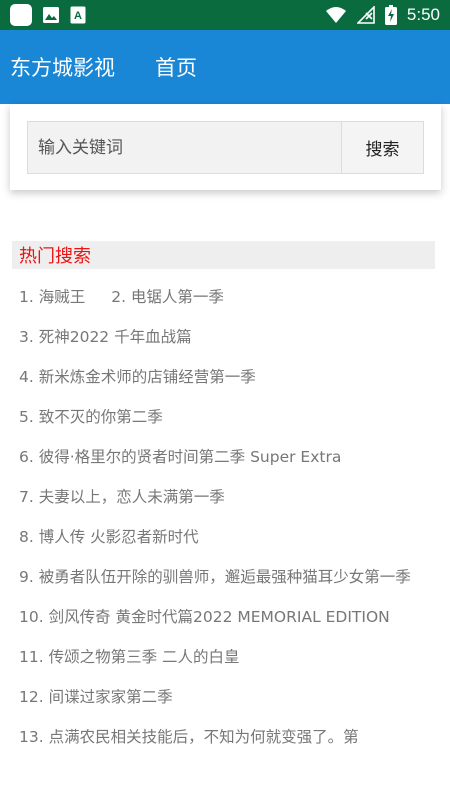 The height and width of the screenshot is (800, 450). What do you see at coordinates (335, 15) in the screenshot?
I see `wifi-icon` at bounding box center [335, 15].